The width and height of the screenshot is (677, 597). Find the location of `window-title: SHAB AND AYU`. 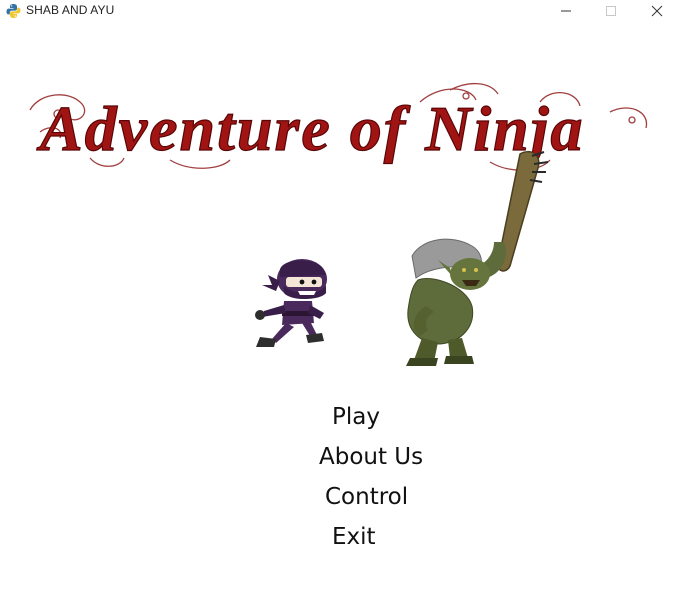

window-title: SHAB AND AYU is located at coordinates (70, 10).